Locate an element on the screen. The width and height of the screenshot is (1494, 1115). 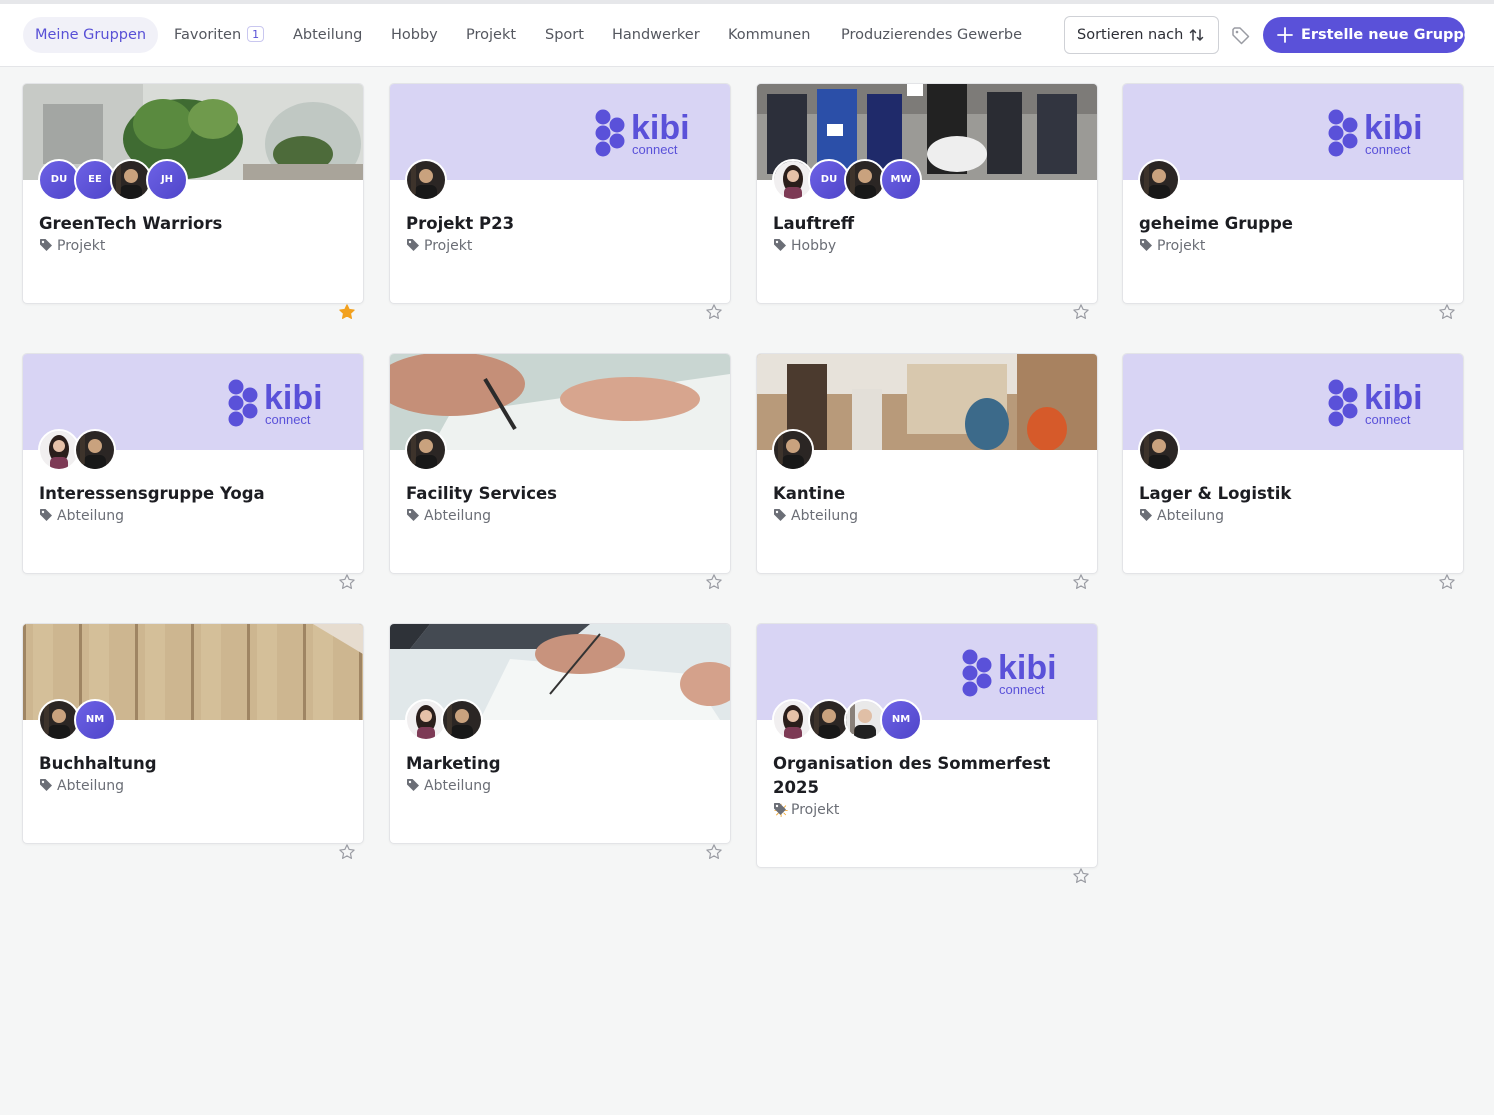
tab-produzierendes-gewerbe: Produzierendes Gewerbe is located at coordinates (931, 35).